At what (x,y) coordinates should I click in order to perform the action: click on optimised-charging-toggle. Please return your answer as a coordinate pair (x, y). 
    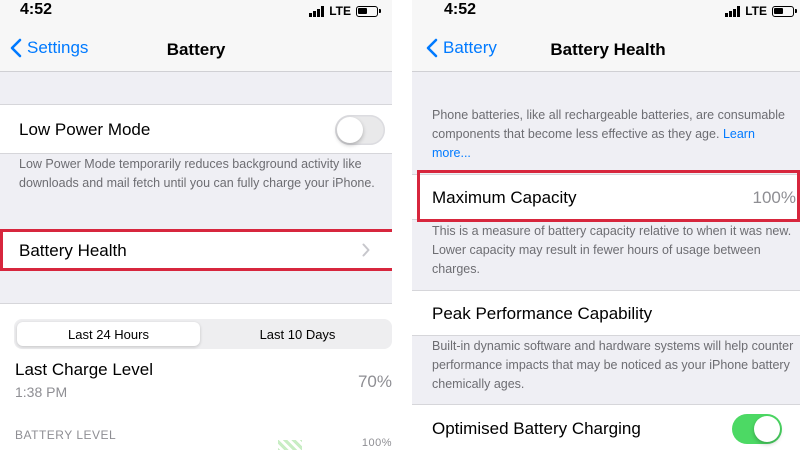
    Looking at the image, I should click on (757, 429).